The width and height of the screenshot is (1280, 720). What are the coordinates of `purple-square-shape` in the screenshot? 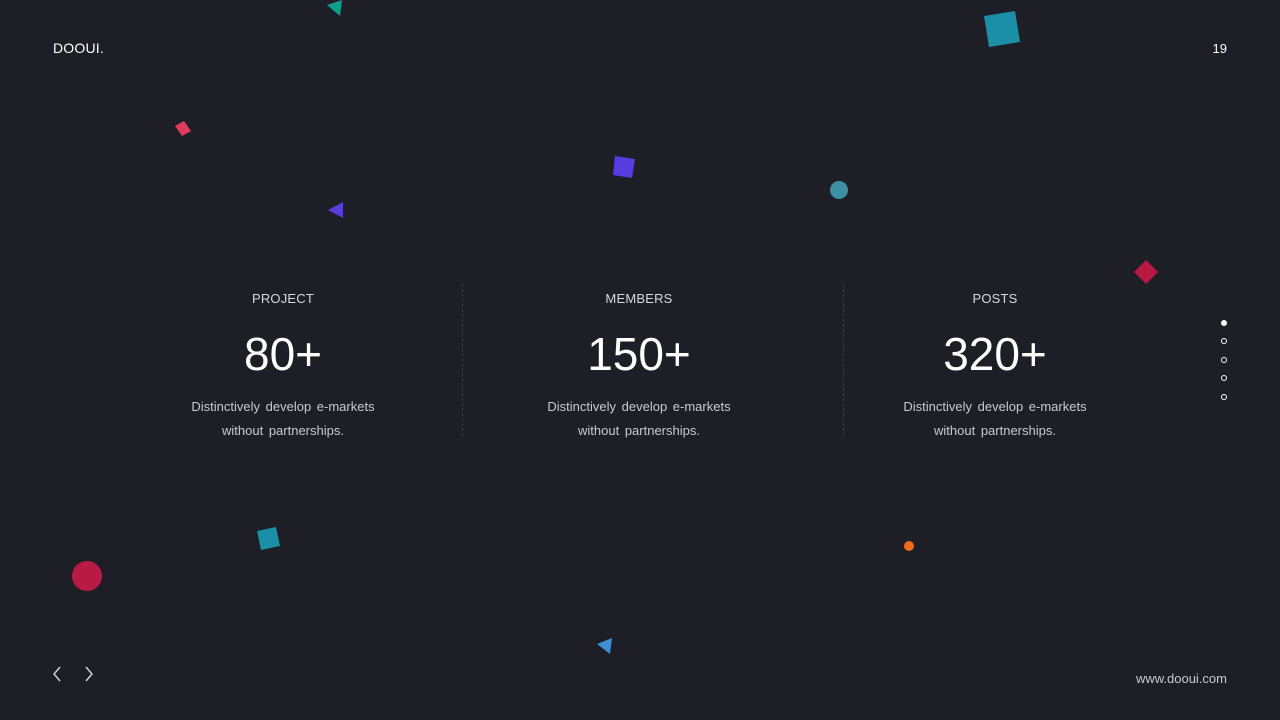 It's located at (624, 167).